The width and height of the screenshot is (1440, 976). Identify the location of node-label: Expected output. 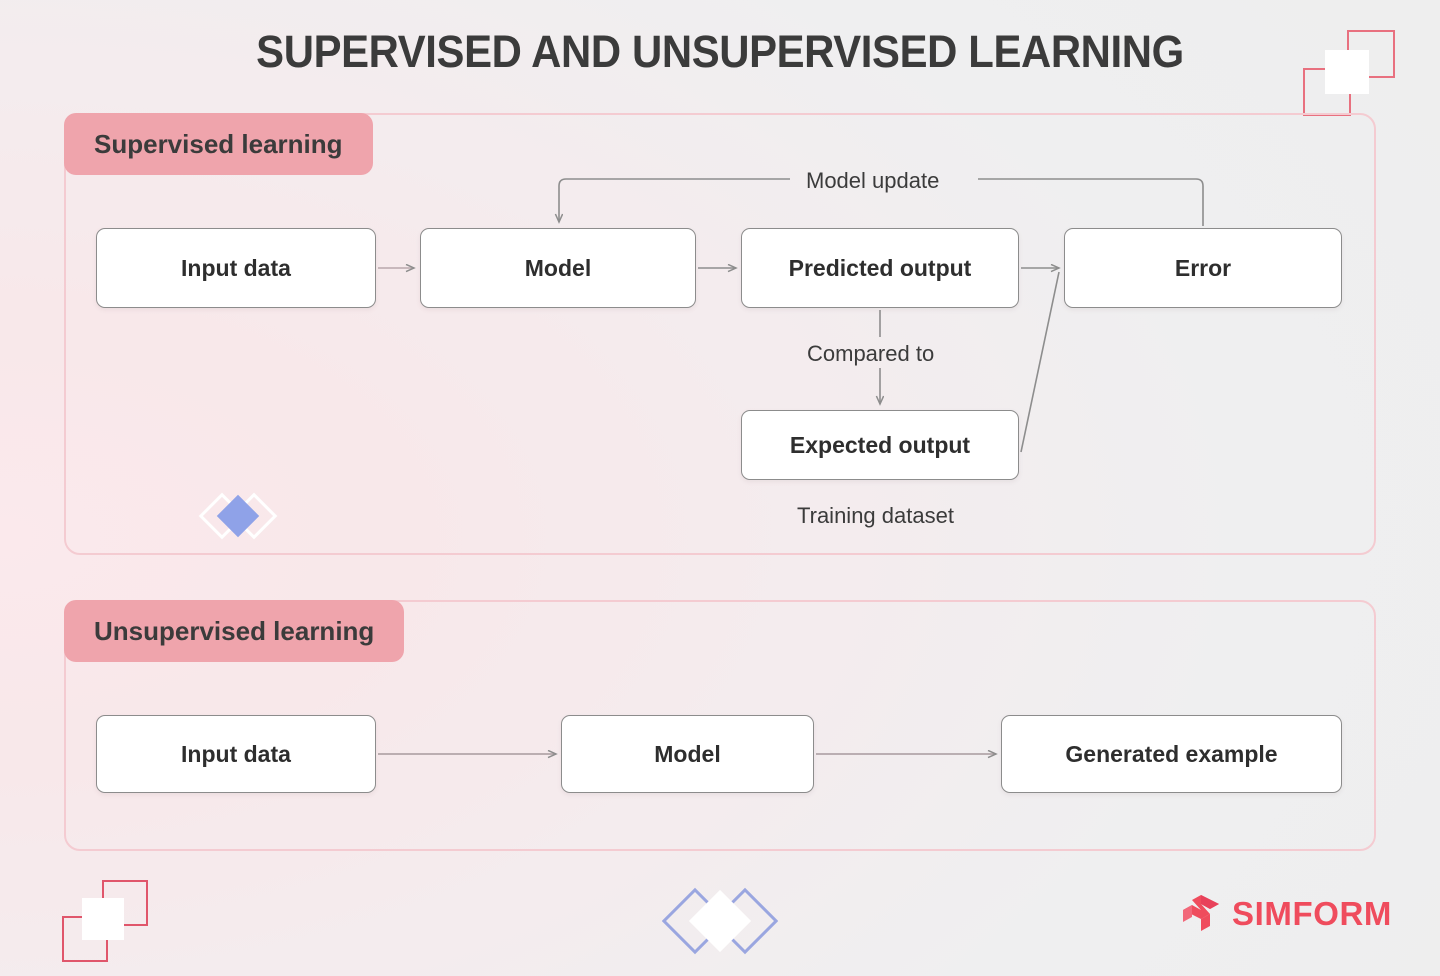
(880, 444).